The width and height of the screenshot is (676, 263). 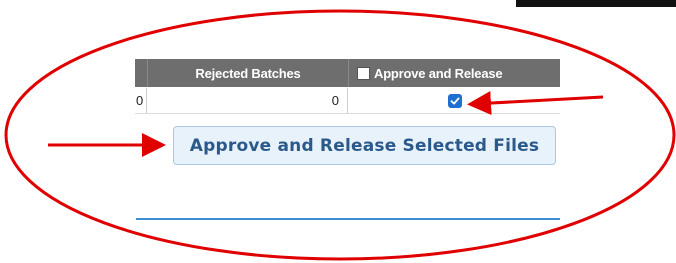 I want to click on approve-and-release-selected-files-button: Approve and Release Selected Files, so click(x=364, y=145).